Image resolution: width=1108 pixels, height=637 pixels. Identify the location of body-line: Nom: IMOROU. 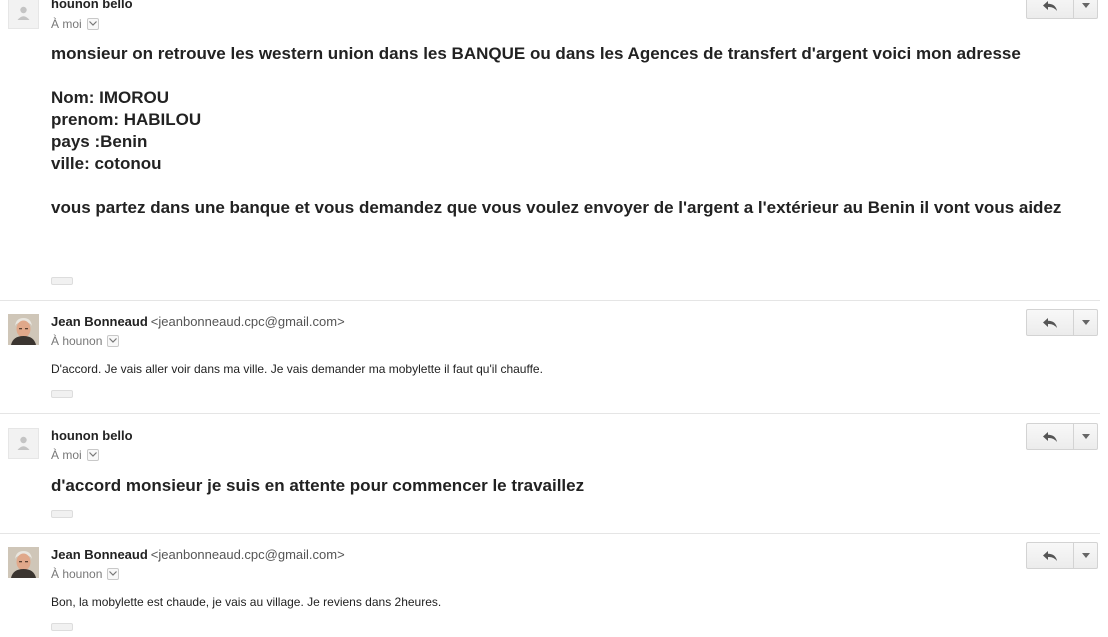
(110, 97).